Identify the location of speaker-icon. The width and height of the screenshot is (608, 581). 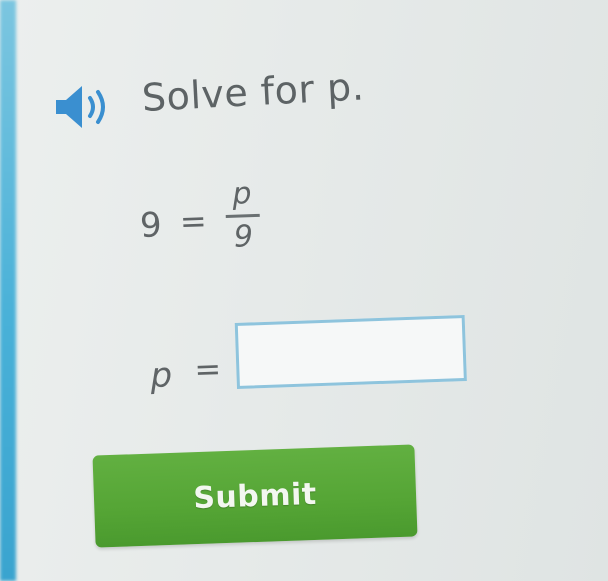
(80, 107).